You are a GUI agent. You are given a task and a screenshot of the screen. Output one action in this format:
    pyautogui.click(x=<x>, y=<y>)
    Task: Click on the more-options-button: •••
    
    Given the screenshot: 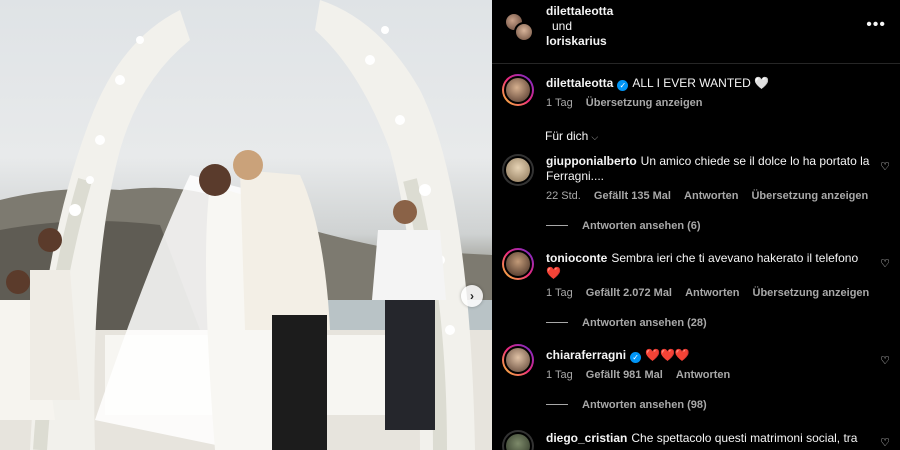 What is the action you would take?
    pyautogui.click(x=876, y=25)
    